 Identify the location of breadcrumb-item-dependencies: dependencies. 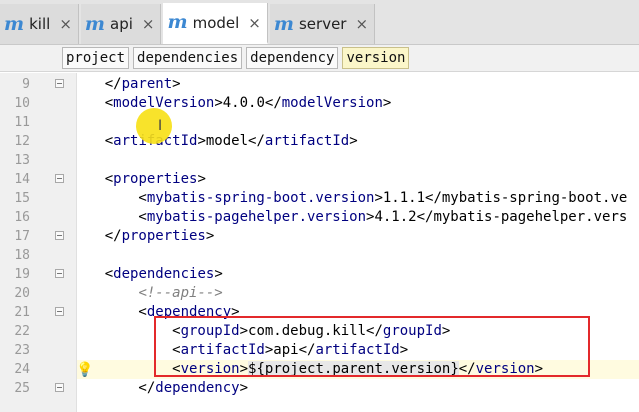
(188, 58).